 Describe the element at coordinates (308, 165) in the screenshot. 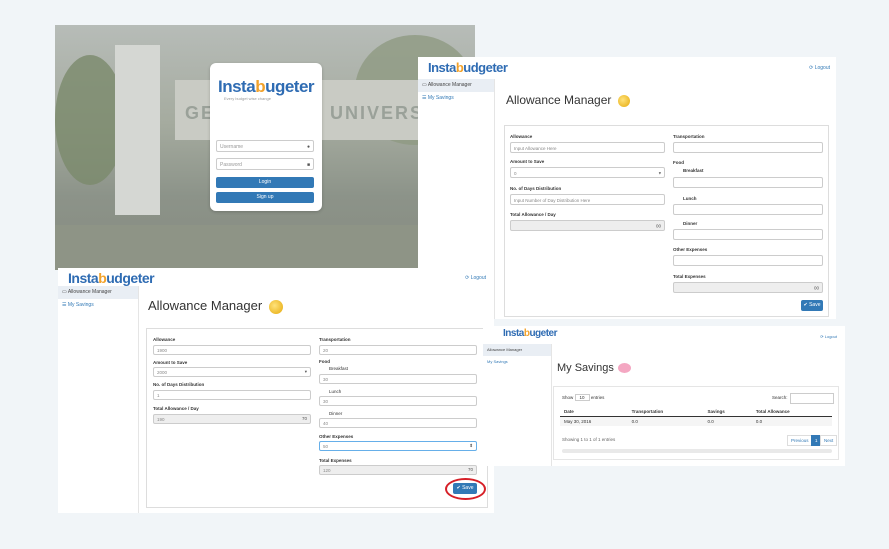

I see `lock-icon: ■` at that location.